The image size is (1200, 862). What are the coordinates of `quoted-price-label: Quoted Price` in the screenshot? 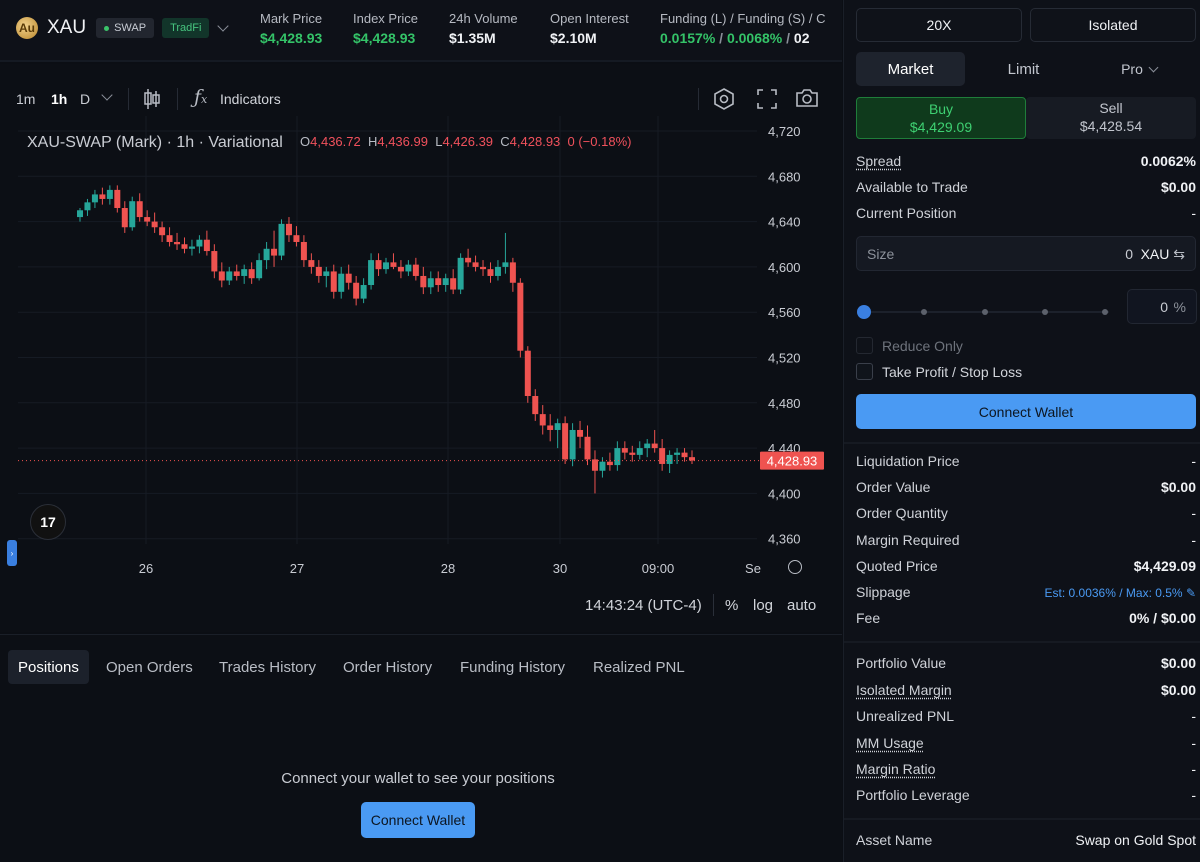 It's located at (897, 566).